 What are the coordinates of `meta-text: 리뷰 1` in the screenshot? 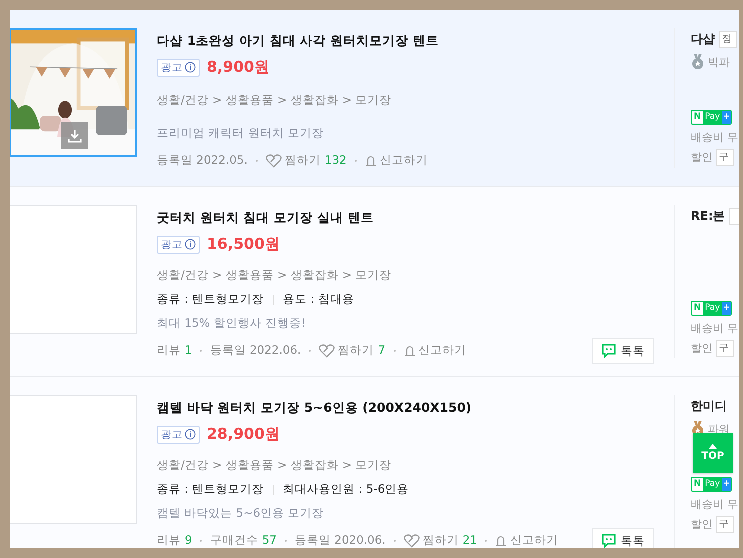 It's located at (174, 350).